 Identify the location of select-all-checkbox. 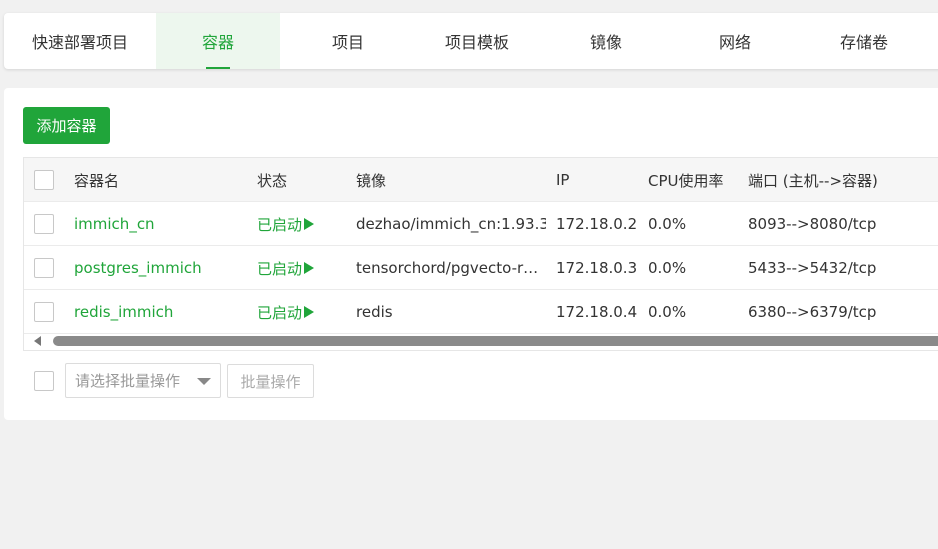
(44, 180).